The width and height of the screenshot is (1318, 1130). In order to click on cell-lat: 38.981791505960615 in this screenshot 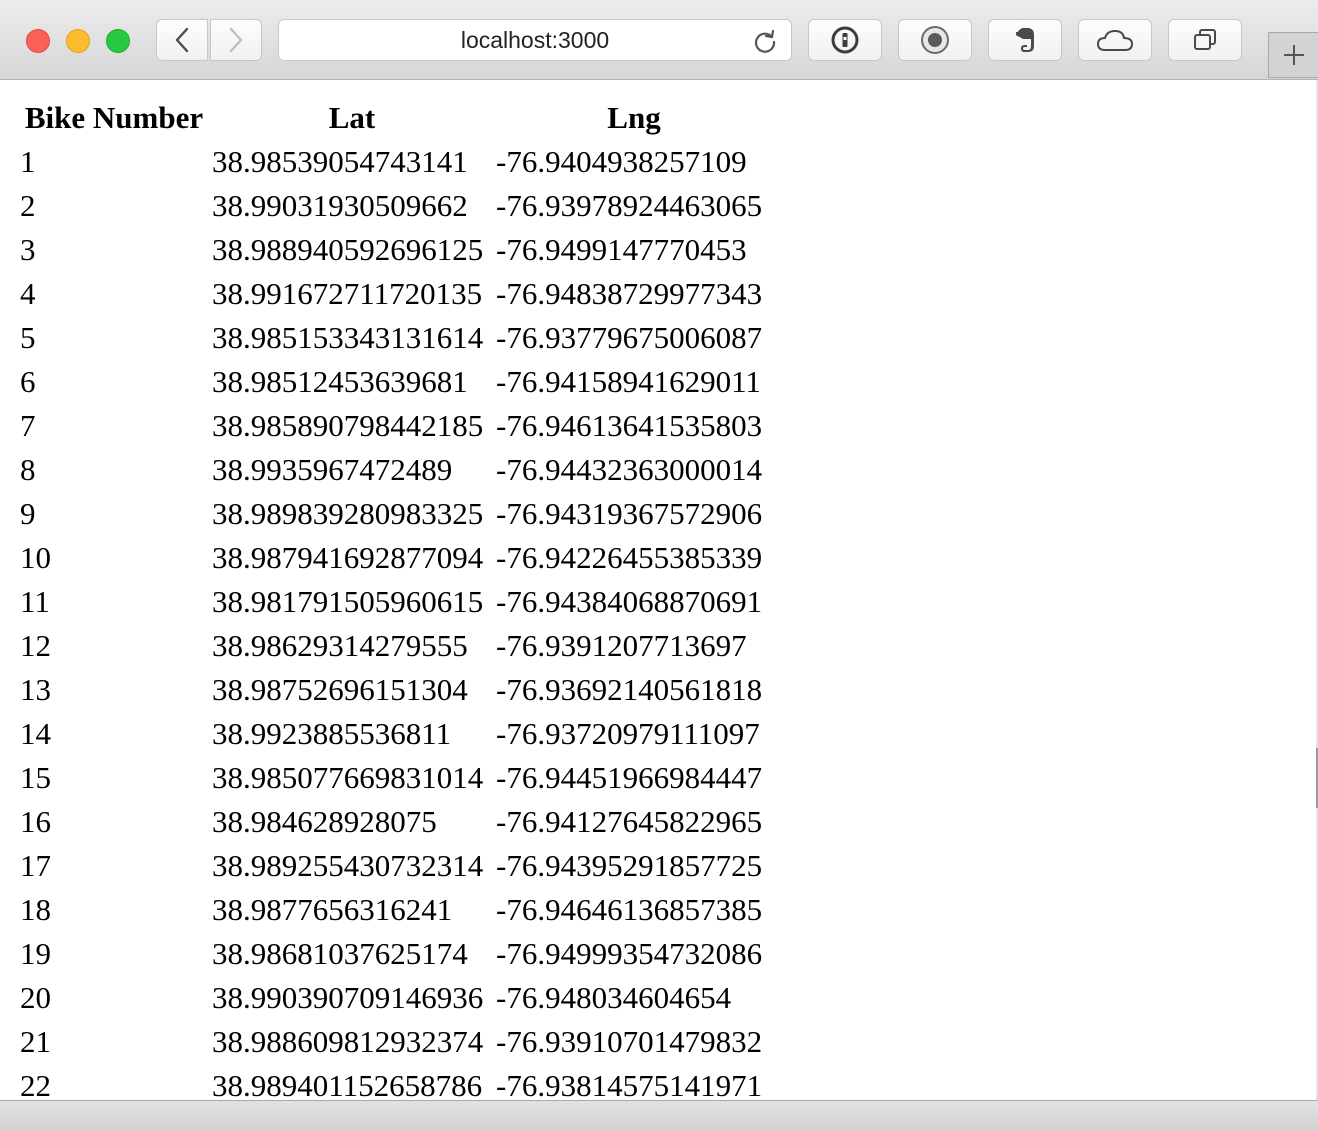, I will do `click(348, 601)`.